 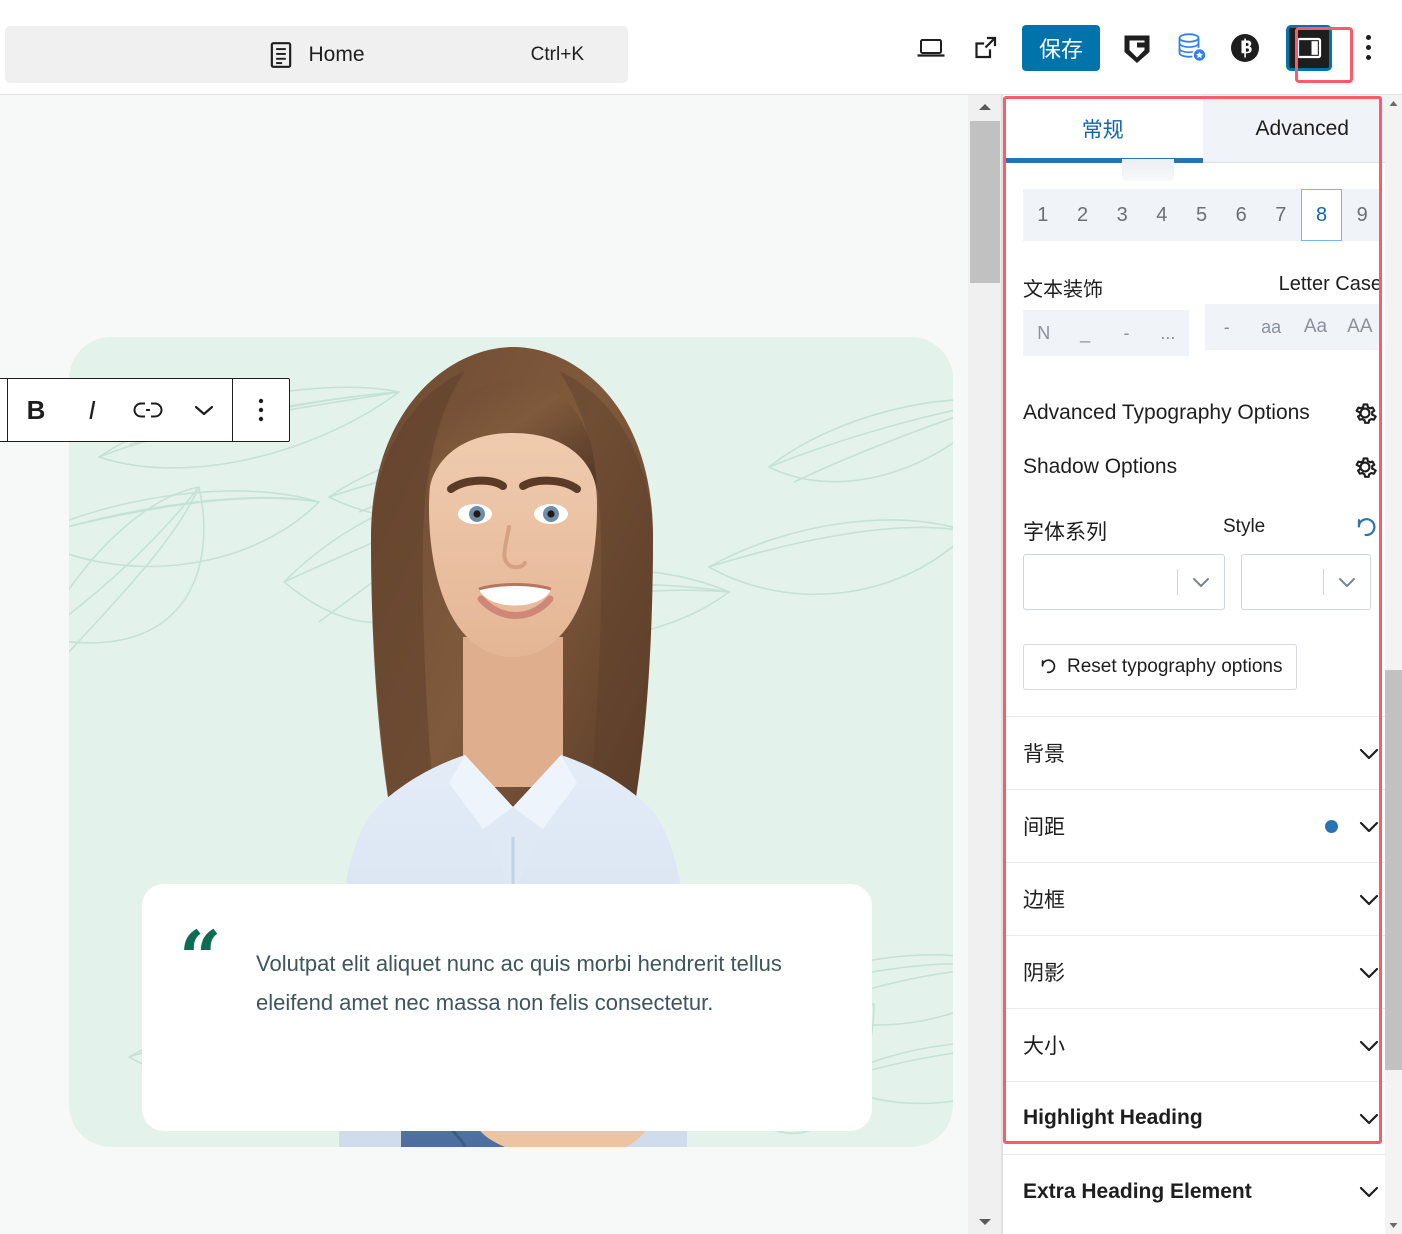 I want to click on tab-general: 常规, so click(x=1103, y=129).